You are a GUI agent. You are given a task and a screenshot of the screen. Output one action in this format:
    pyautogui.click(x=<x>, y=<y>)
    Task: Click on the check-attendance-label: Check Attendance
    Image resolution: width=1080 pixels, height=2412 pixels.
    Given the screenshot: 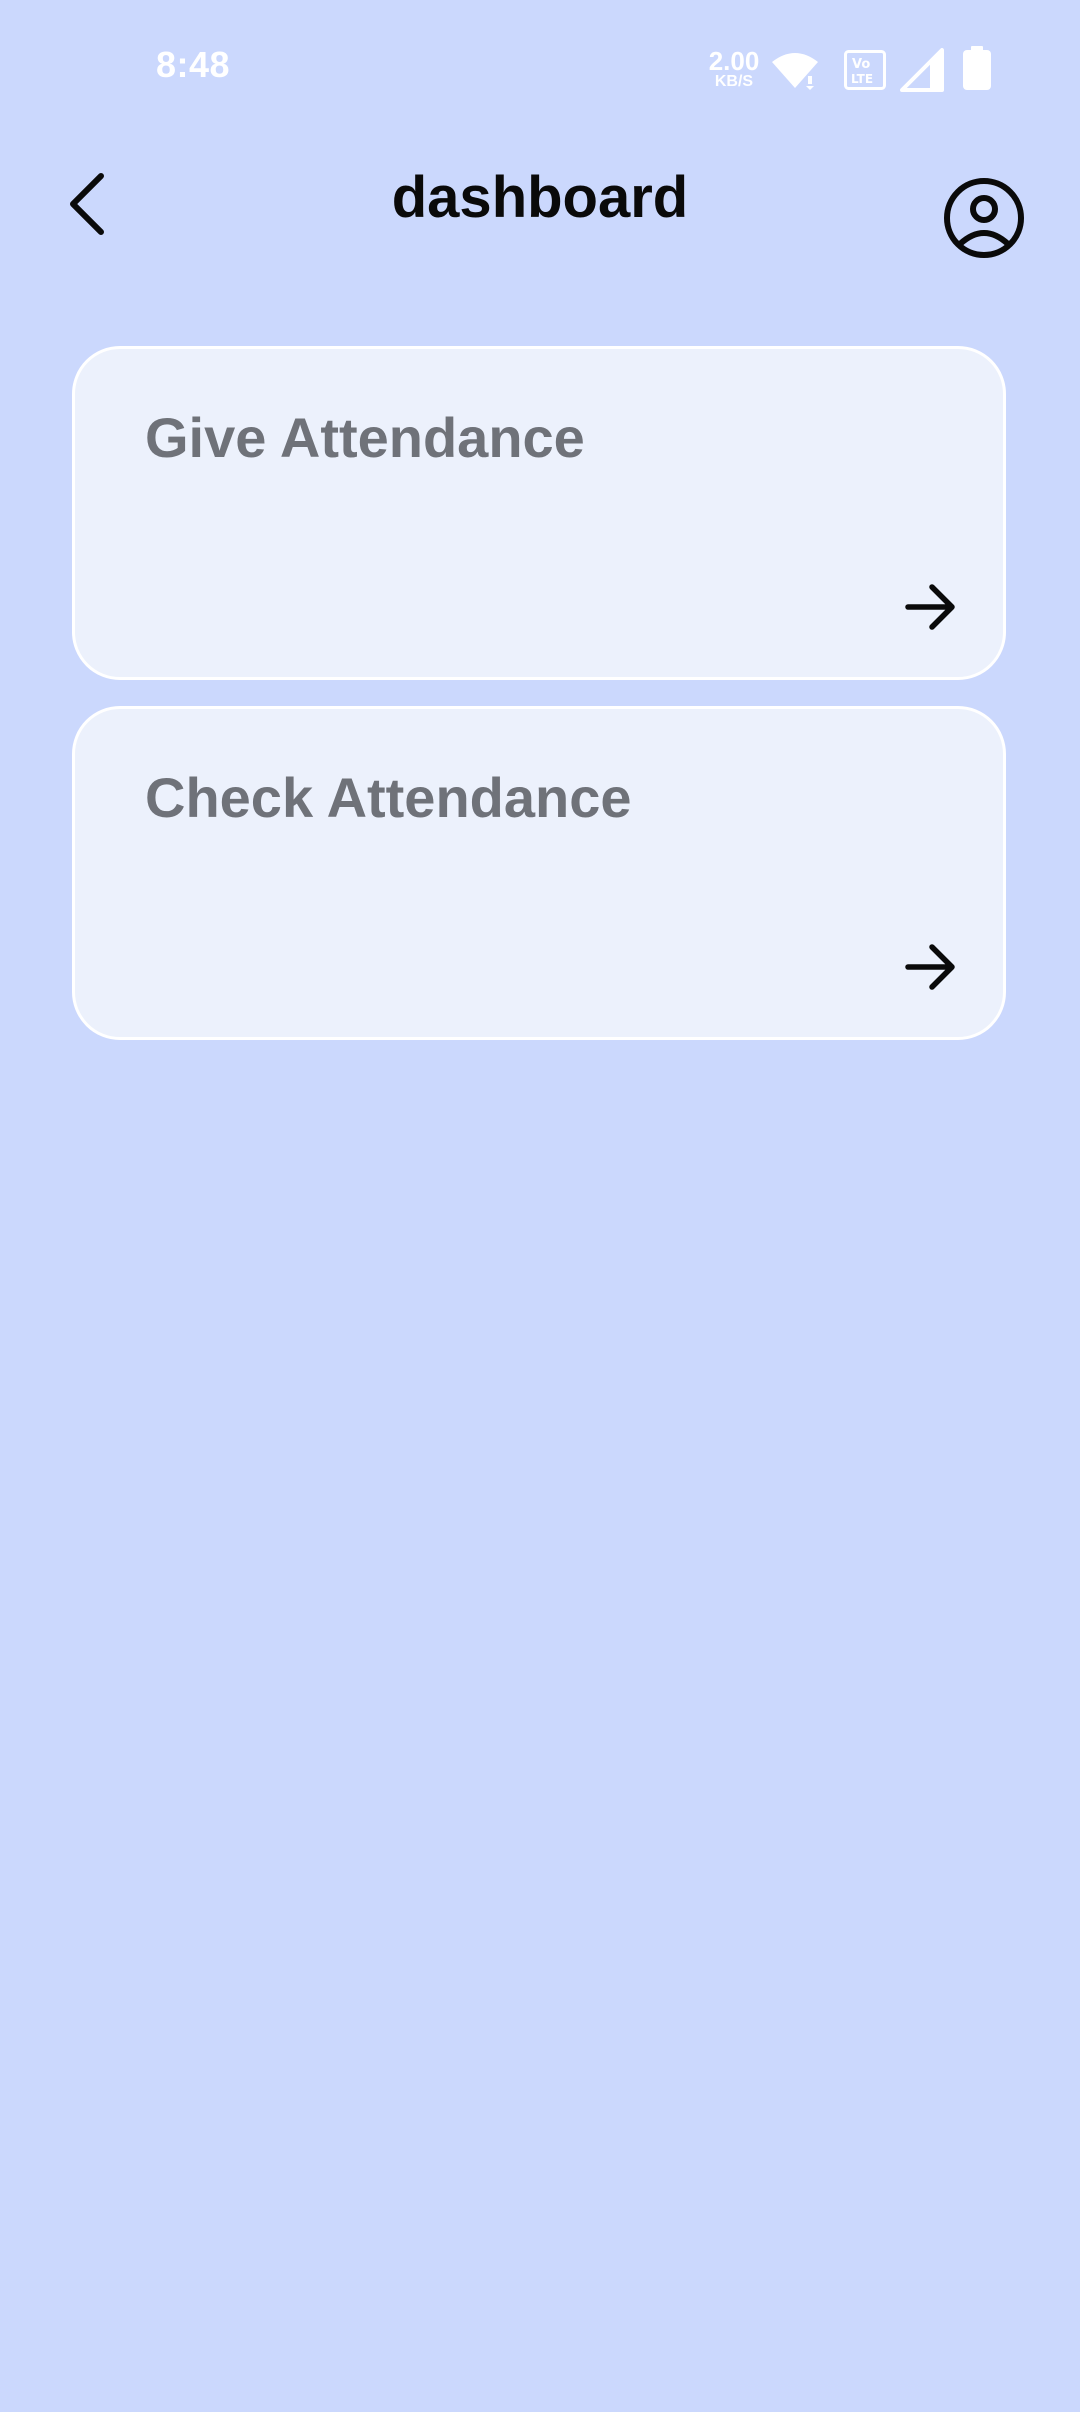 What is the action you would take?
    pyautogui.click(x=388, y=797)
    